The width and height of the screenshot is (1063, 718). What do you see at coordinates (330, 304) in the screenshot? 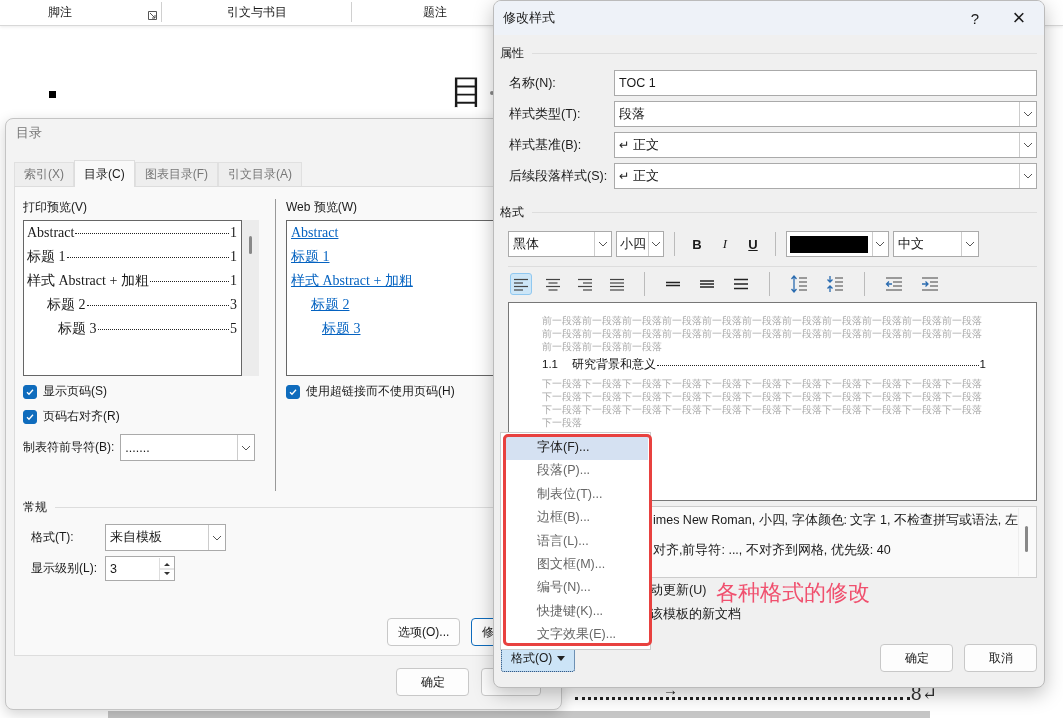
I see `link: 标题 2` at bounding box center [330, 304].